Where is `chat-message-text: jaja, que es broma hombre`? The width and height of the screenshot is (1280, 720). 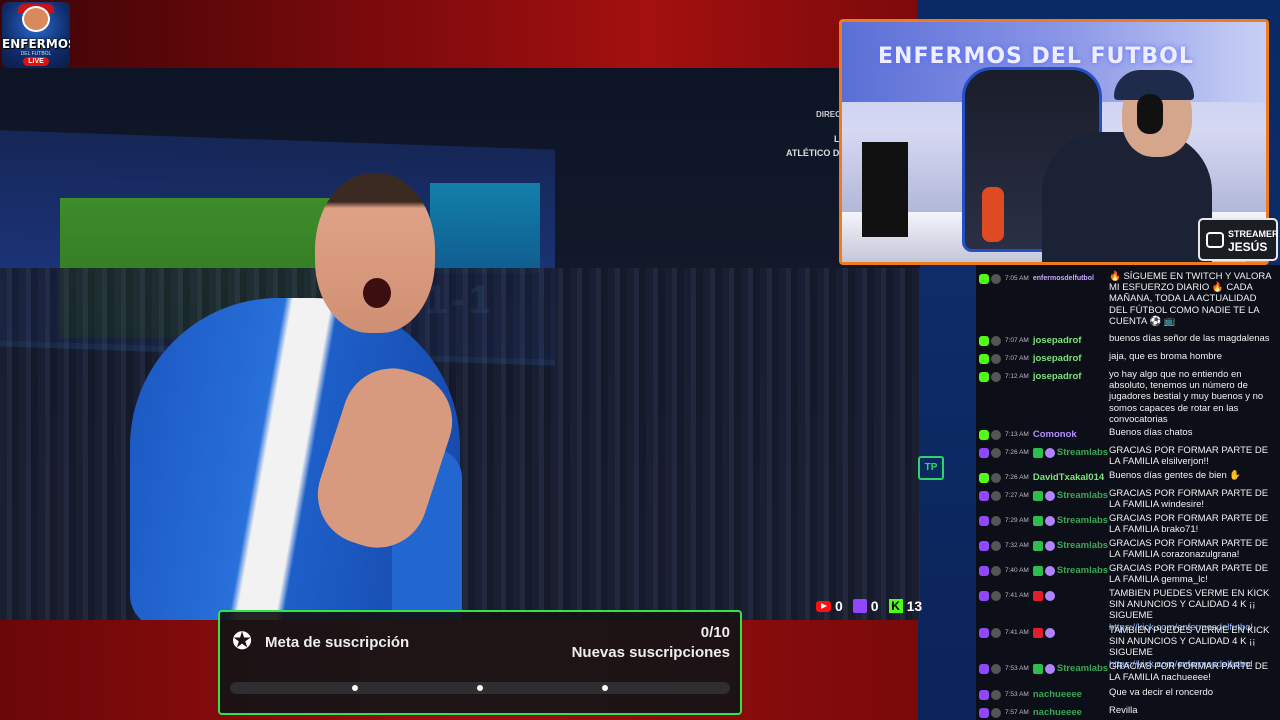
chat-message-text: jaja, que es broma hombre is located at coordinates (1166, 356).